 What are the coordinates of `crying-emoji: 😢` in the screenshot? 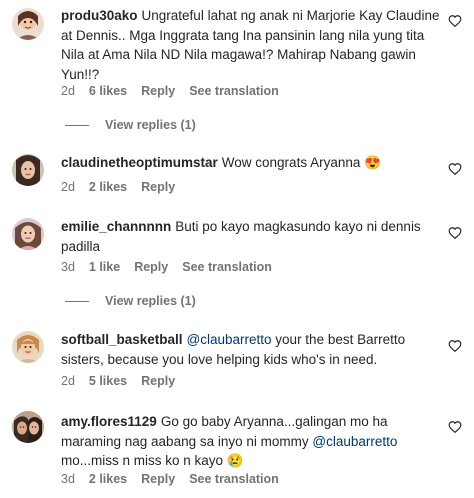 It's located at (235, 460).